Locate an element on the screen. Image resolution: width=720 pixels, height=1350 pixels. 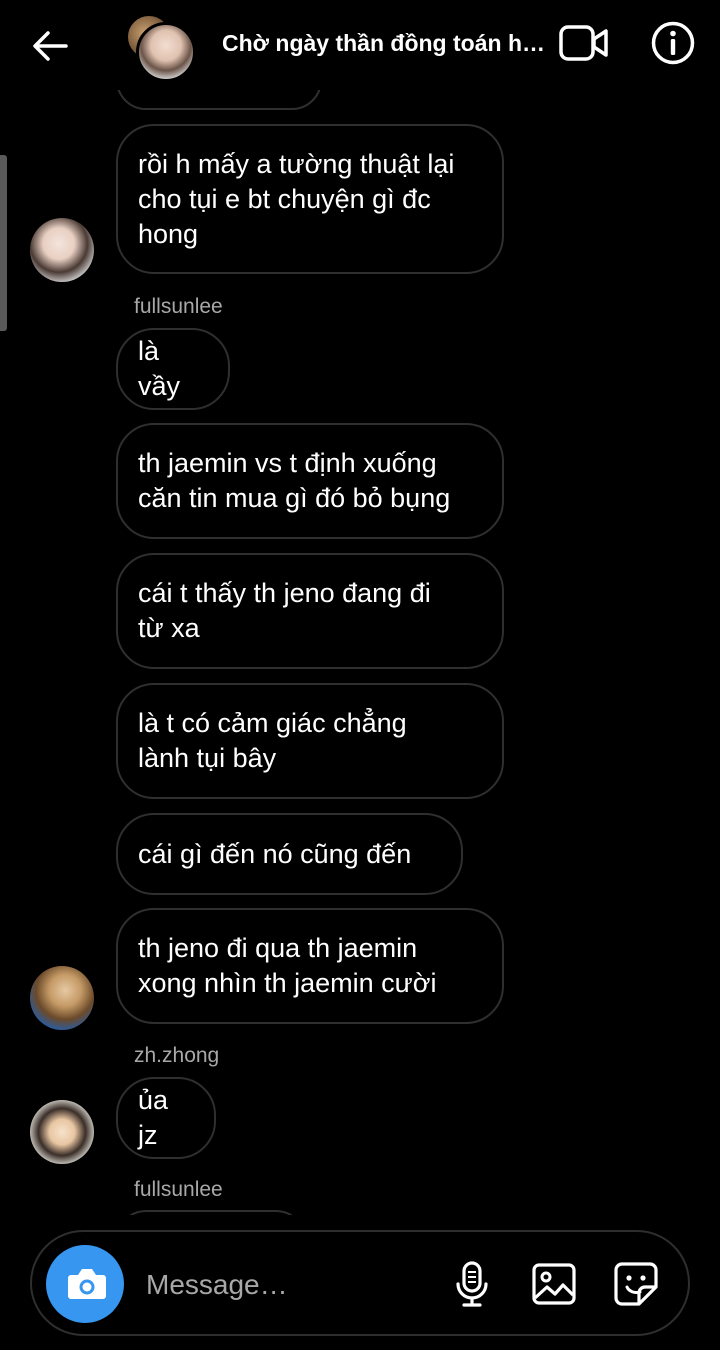
message-composer is located at coordinates (360, 1283).